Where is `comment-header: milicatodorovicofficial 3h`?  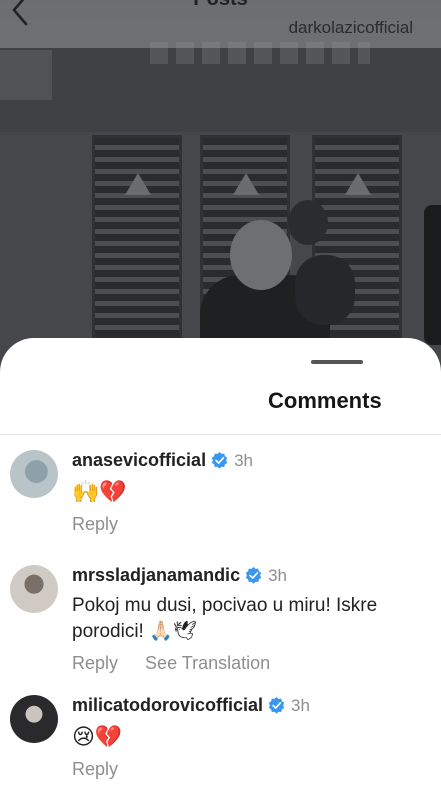 comment-header: milicatodorovicofficial 3h is located at coordinates (256, 705).